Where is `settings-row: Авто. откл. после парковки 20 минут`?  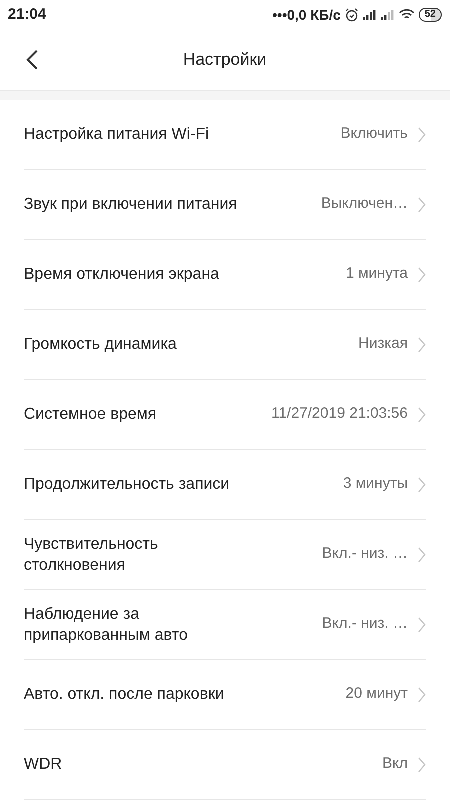 settings-row: Авто. откл. после парковки 20 минут is located at coordinates (225, 695).